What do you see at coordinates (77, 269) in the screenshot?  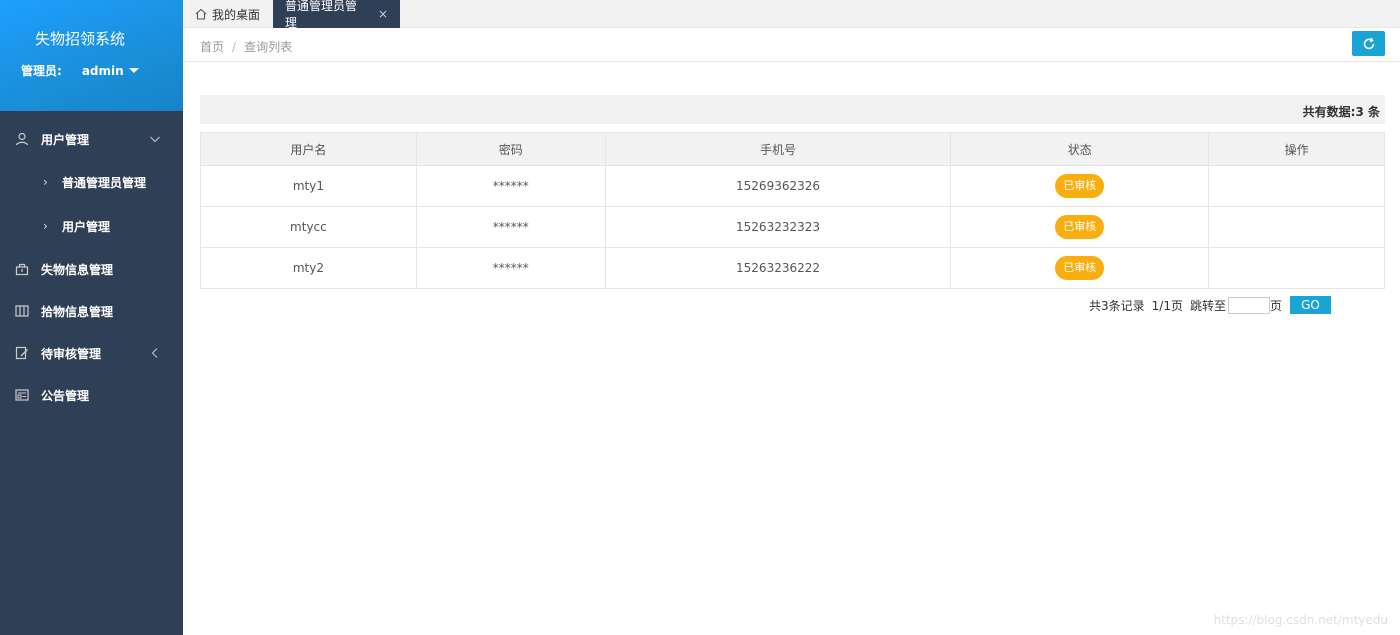 I see `sidebar-item-label: 失物信息管理` at bounding box center [77, 269].